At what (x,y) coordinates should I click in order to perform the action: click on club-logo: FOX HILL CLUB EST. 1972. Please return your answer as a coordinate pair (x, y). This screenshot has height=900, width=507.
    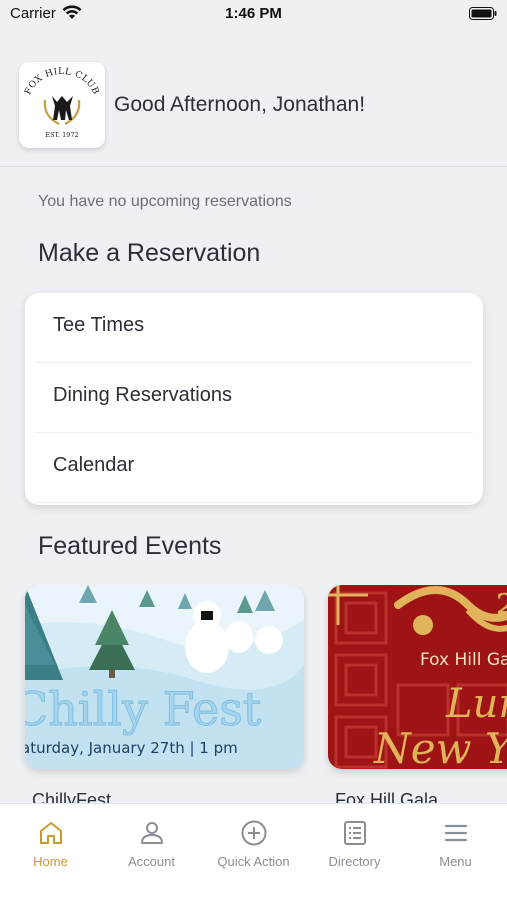
    Looking at the image, I should click on (62, 105).